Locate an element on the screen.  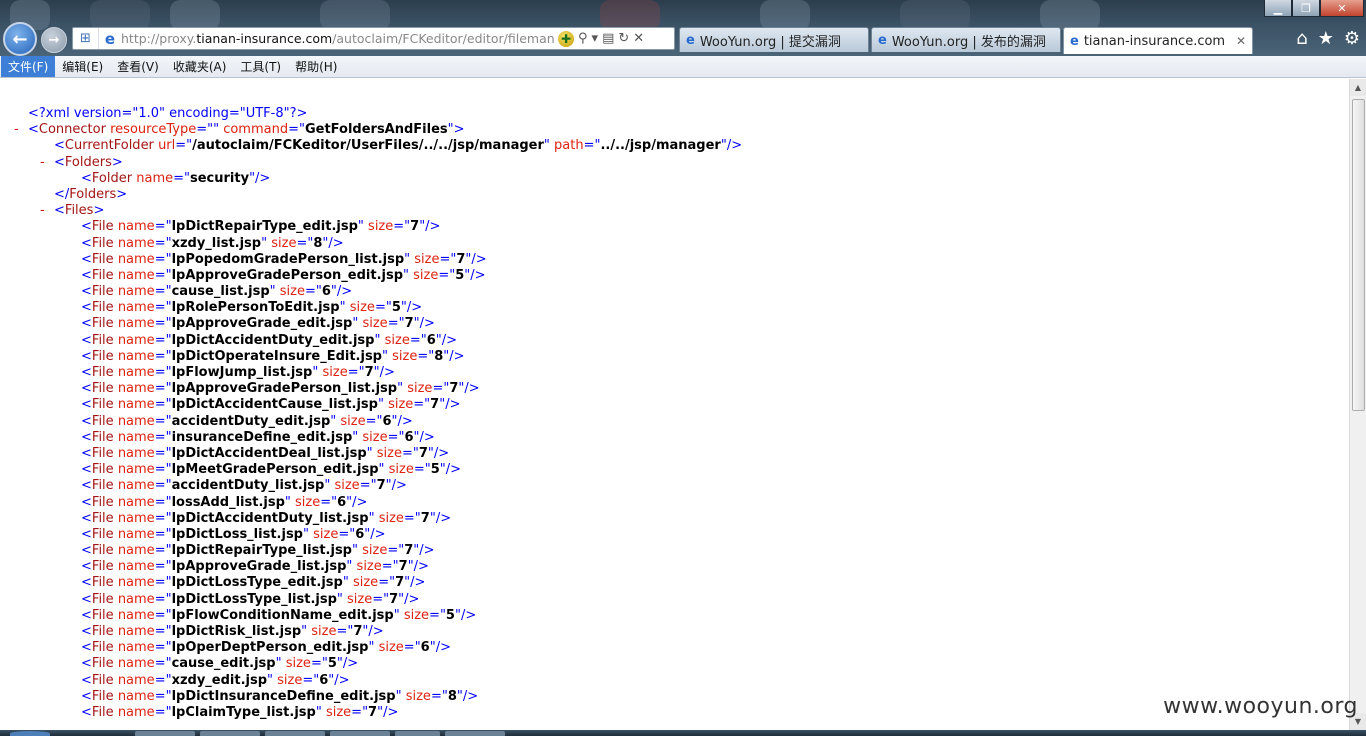
compat-icon: ▤ is located at coordinates (608, 38).